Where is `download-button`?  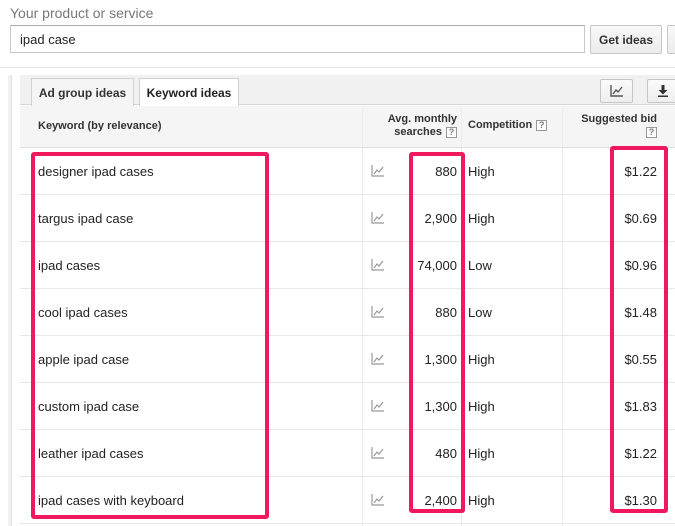 download-button is located at coordinates (661, 91).